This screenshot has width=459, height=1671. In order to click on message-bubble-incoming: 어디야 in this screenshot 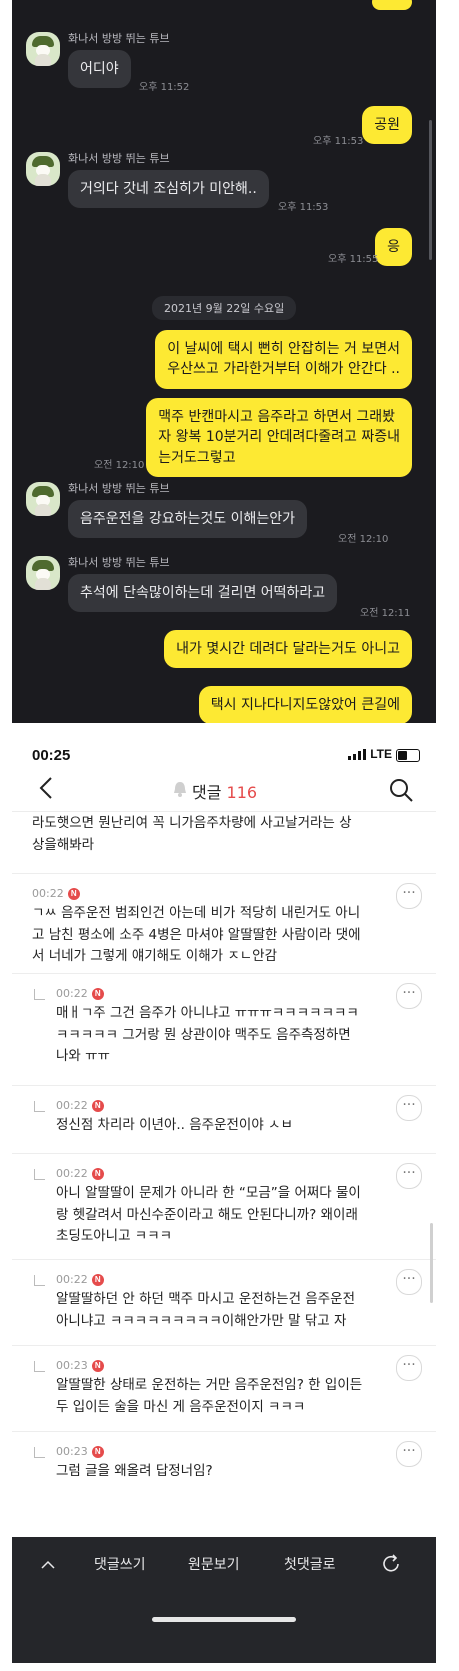, I will do `click(99, 69)`.